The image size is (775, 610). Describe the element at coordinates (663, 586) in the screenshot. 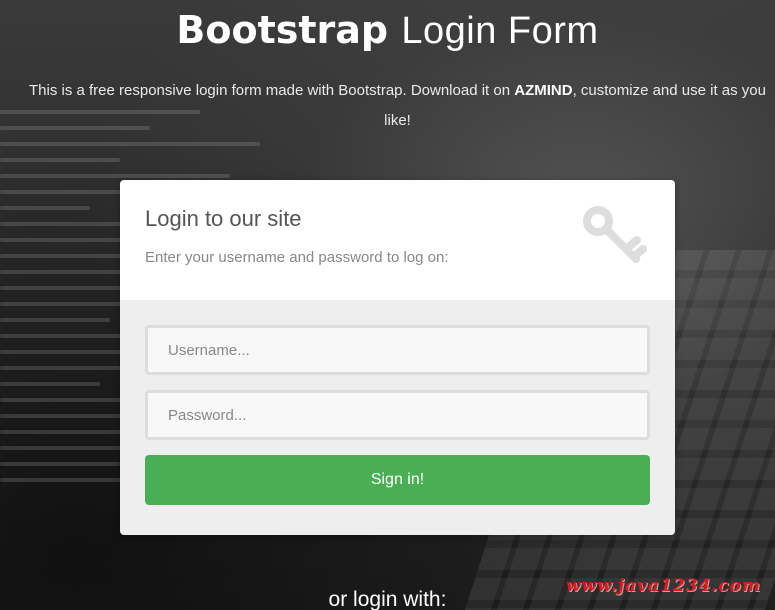

I see `watermark: www.java1234.com` at that location.